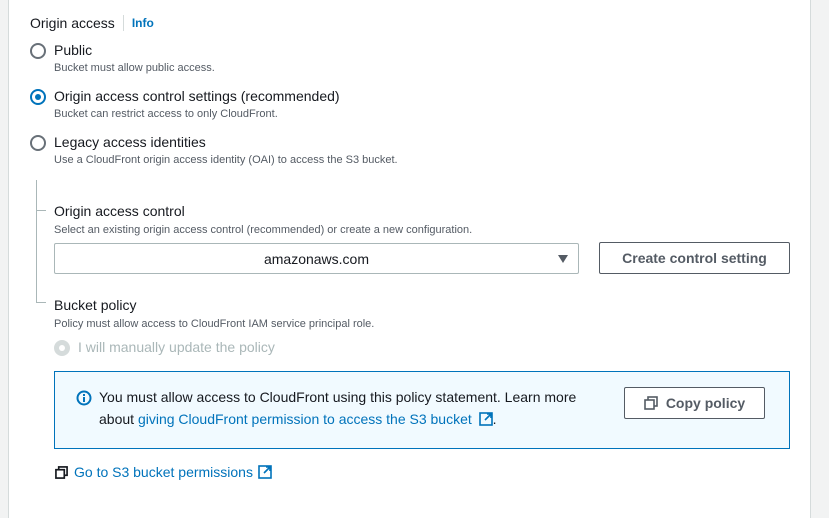 The image size is (829, 518). I want to click on create-control-setting-button: Create control setting, so click(694, 258).